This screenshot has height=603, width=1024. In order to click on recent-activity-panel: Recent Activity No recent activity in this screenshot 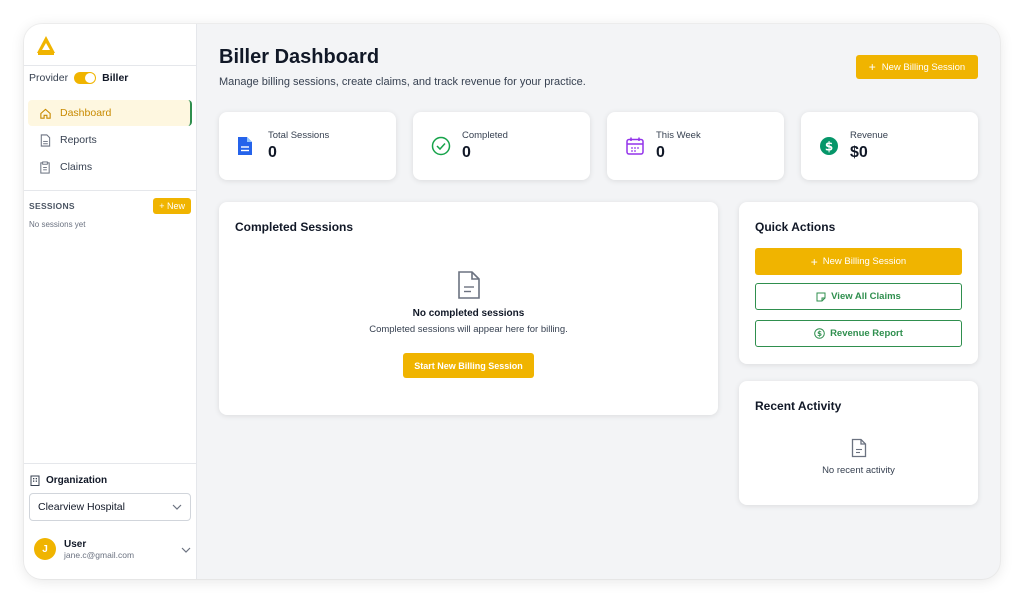, I will do `click(858, 443)`.